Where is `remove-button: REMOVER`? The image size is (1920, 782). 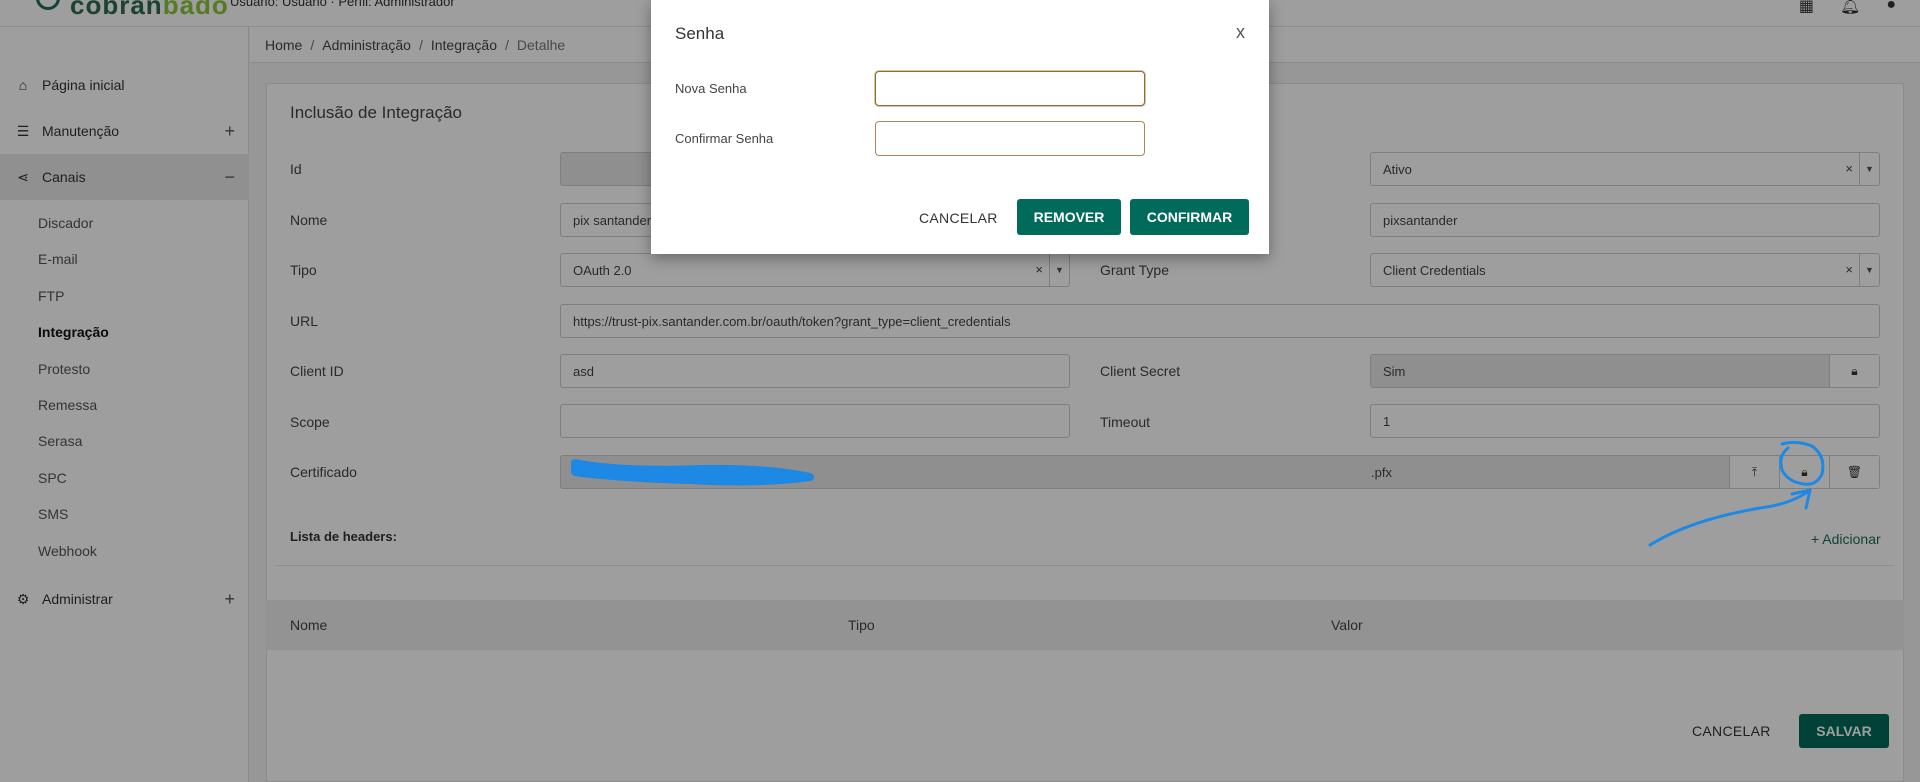 remove-button: REMOVER is located at coordinates (1069, 217).